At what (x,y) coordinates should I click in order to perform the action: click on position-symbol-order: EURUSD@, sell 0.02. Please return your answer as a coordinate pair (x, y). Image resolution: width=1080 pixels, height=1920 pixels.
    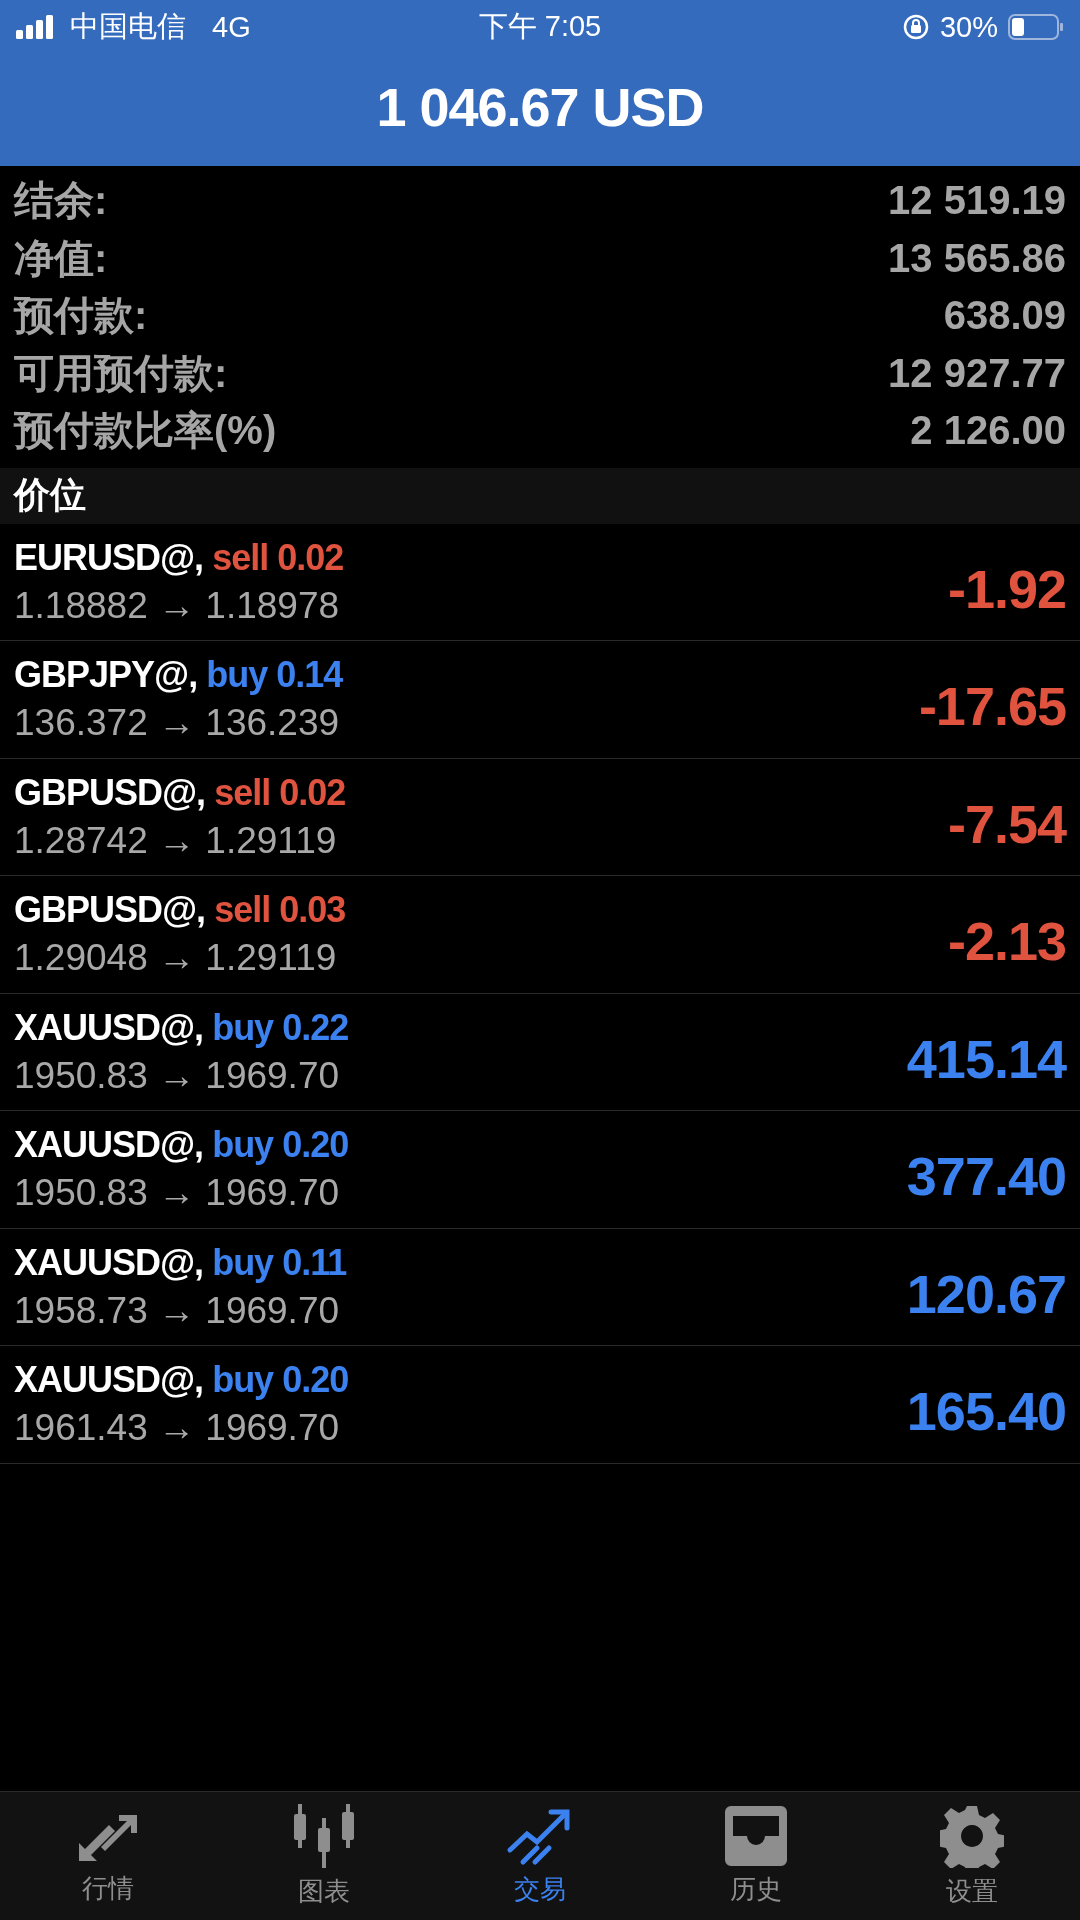
    Looking at the image, I should click on (179, 557).